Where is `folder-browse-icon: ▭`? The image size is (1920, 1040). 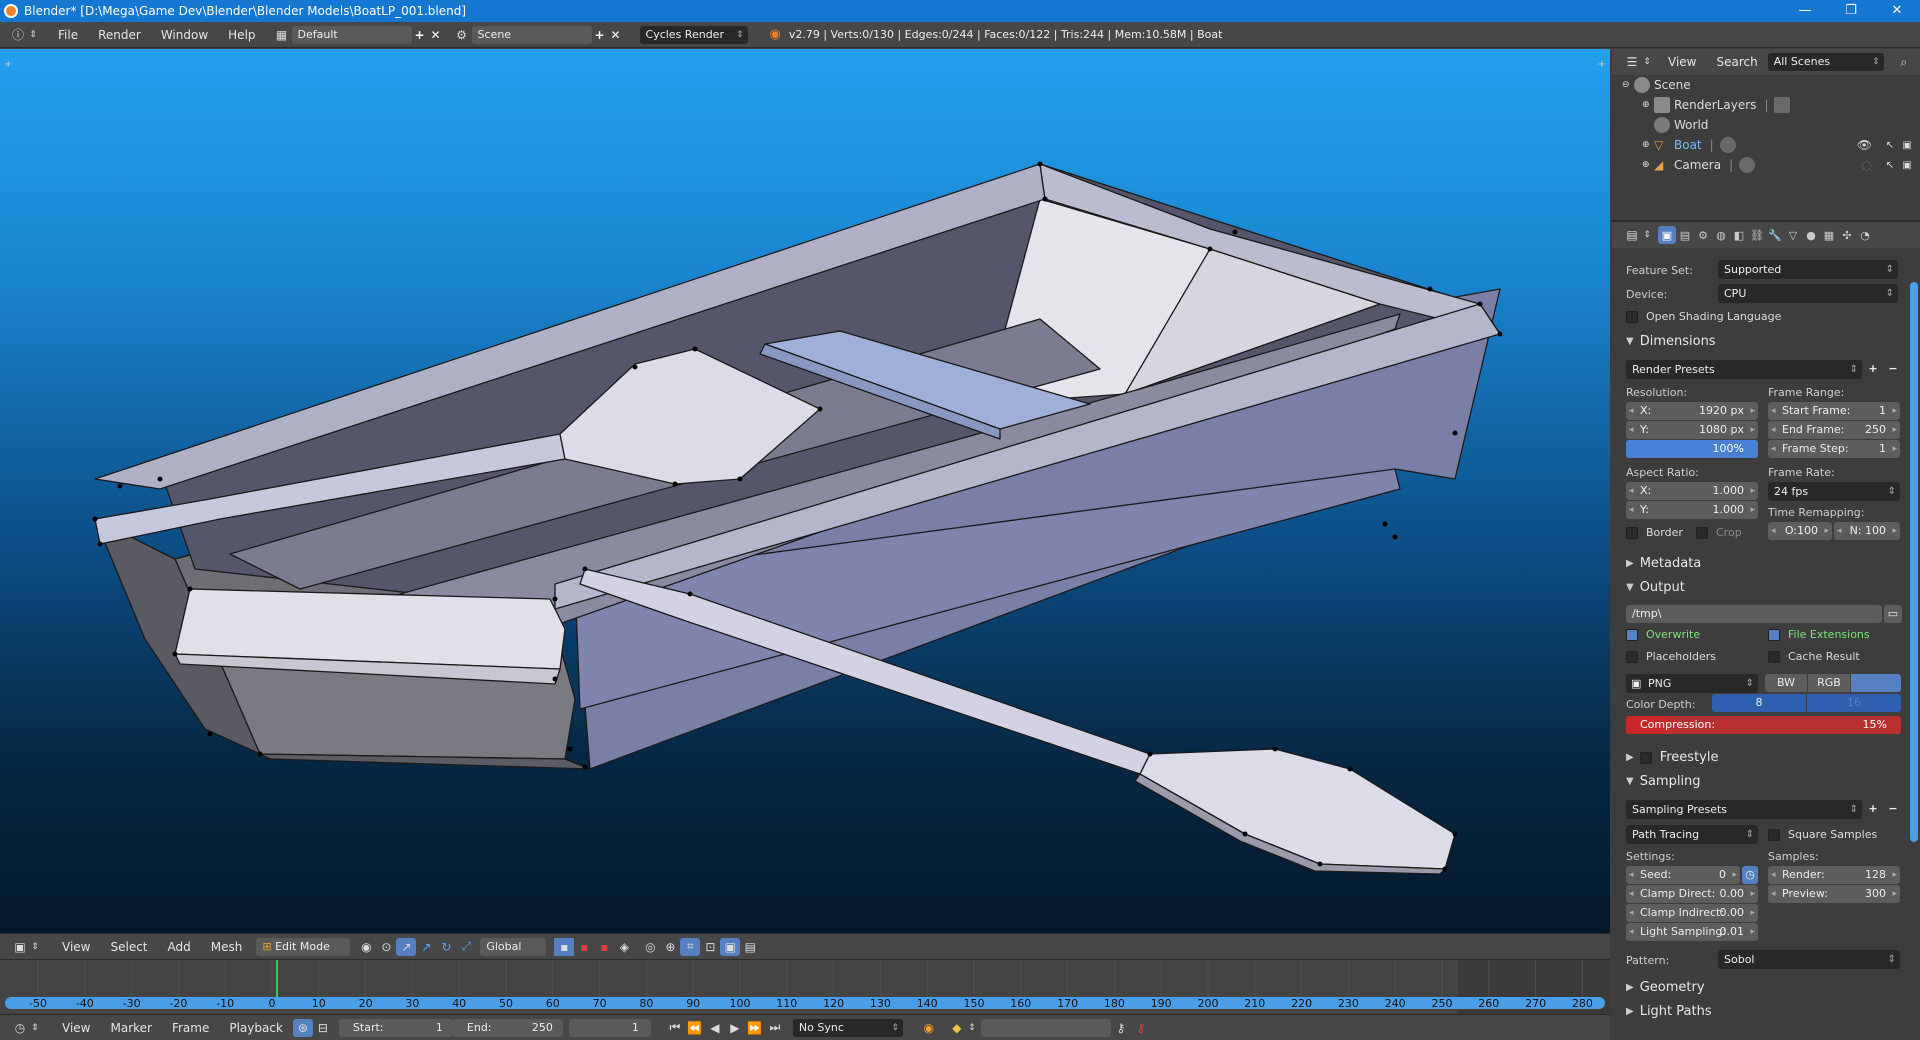
folder-browse-icon: ▭ is located at coordinates (1893, 614).